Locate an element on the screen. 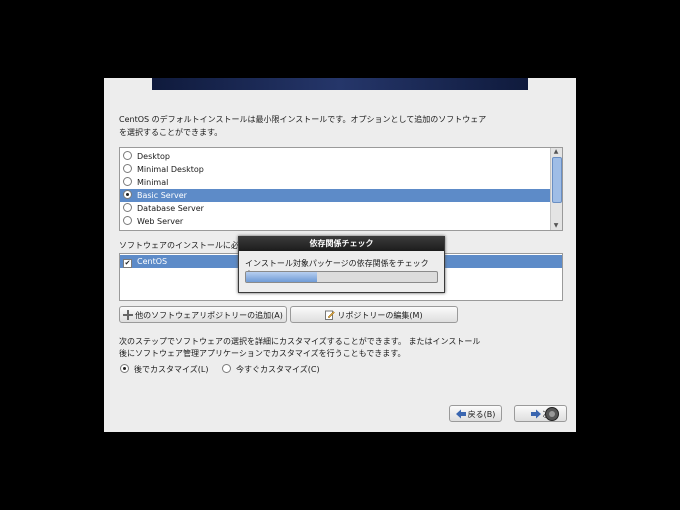 This screenshot has width=680, height=510. checkbox-checked: ✔ is located at coordinates (127, 263).